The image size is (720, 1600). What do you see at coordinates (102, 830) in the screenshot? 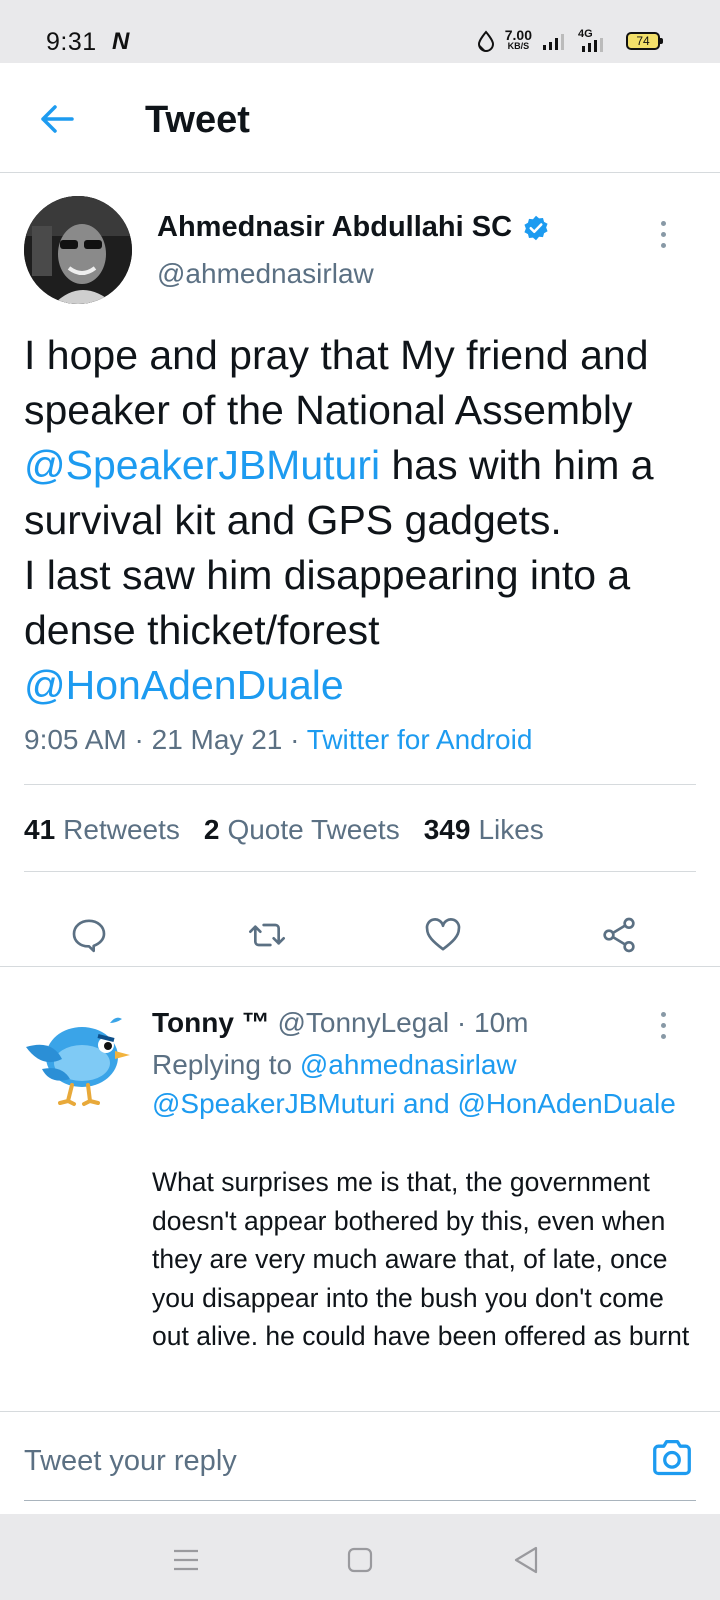
I see `retweets-stat: 41 Retweets` at bounding box center [102, 830].